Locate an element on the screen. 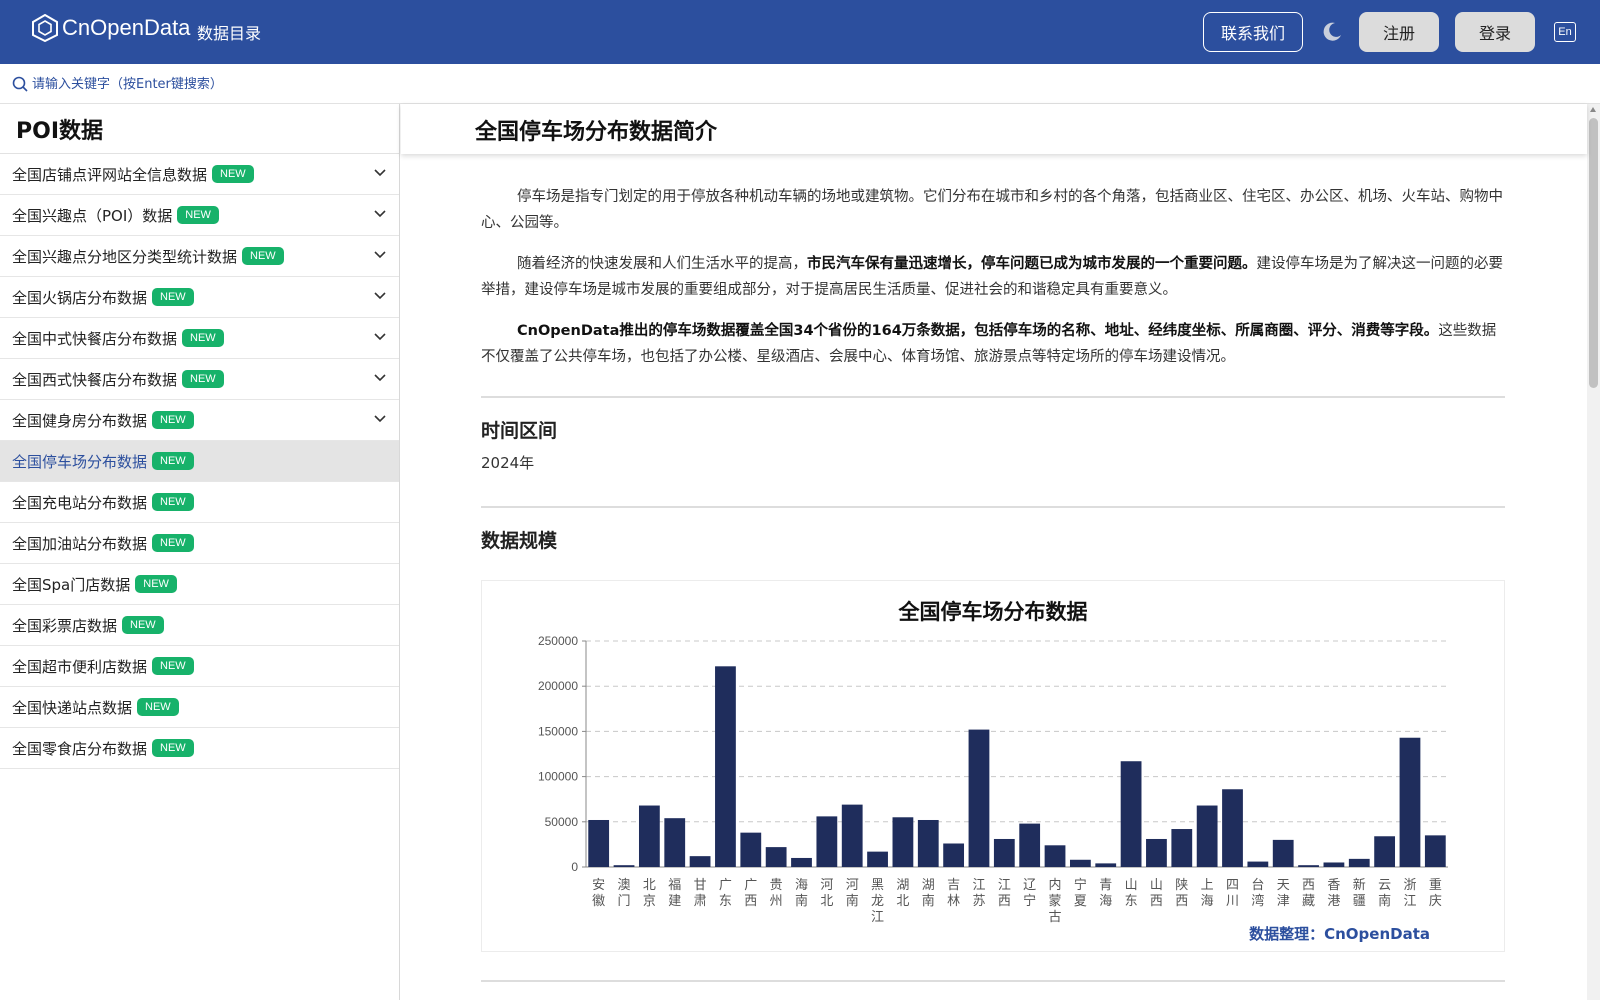 The width and height of the screenshot is (1600, 1000). x-tick-label: 天津 is located at coordinates (1283, 893).